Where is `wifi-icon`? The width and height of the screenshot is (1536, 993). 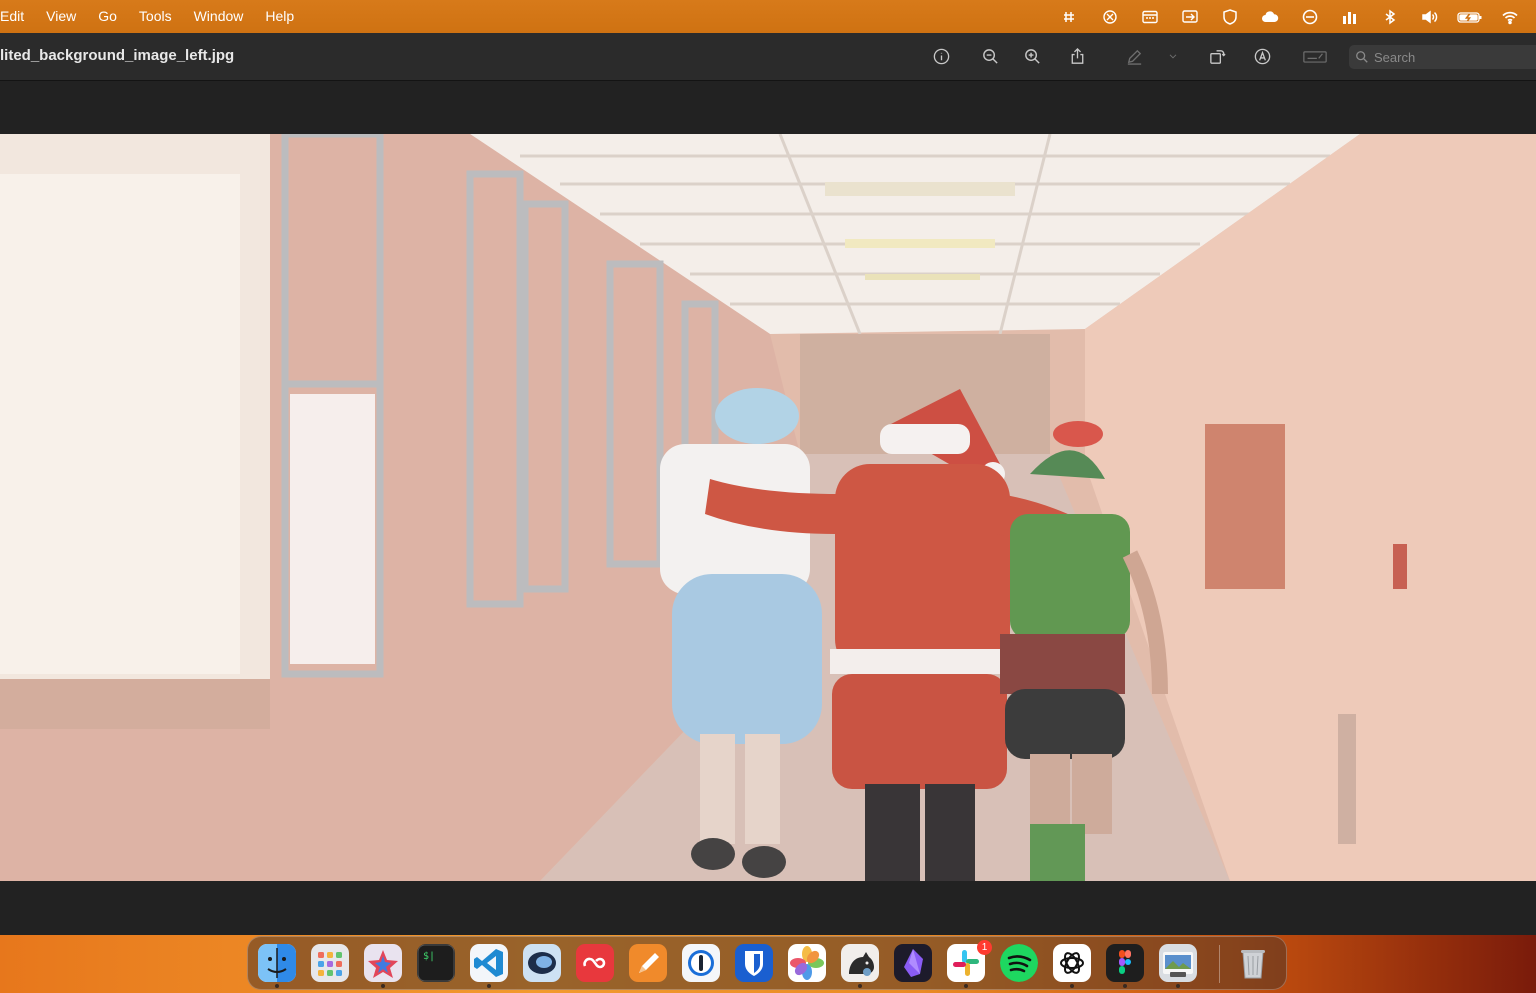
wifi-icon is located at coordinates (1510, 16).